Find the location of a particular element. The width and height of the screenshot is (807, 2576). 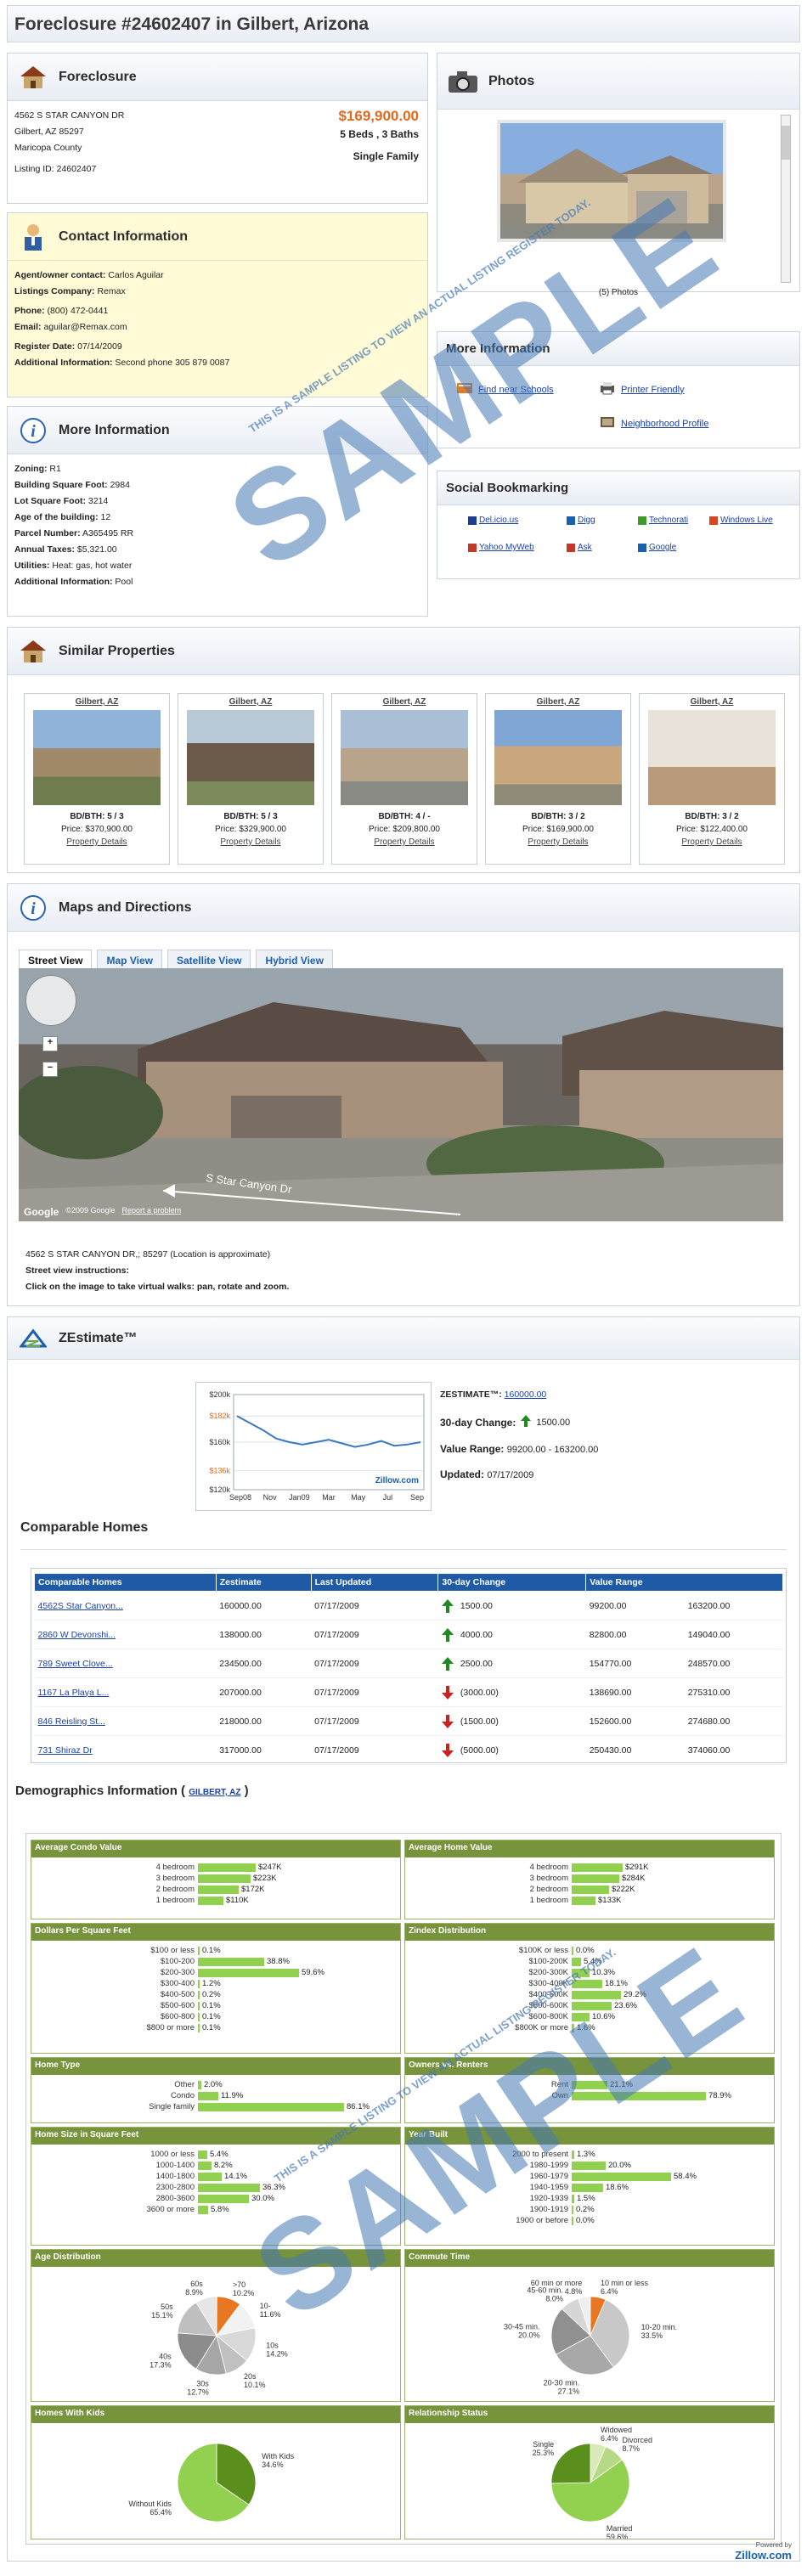

comparable-zestimate: 317000.00 is located at coordinates (264, 1750).